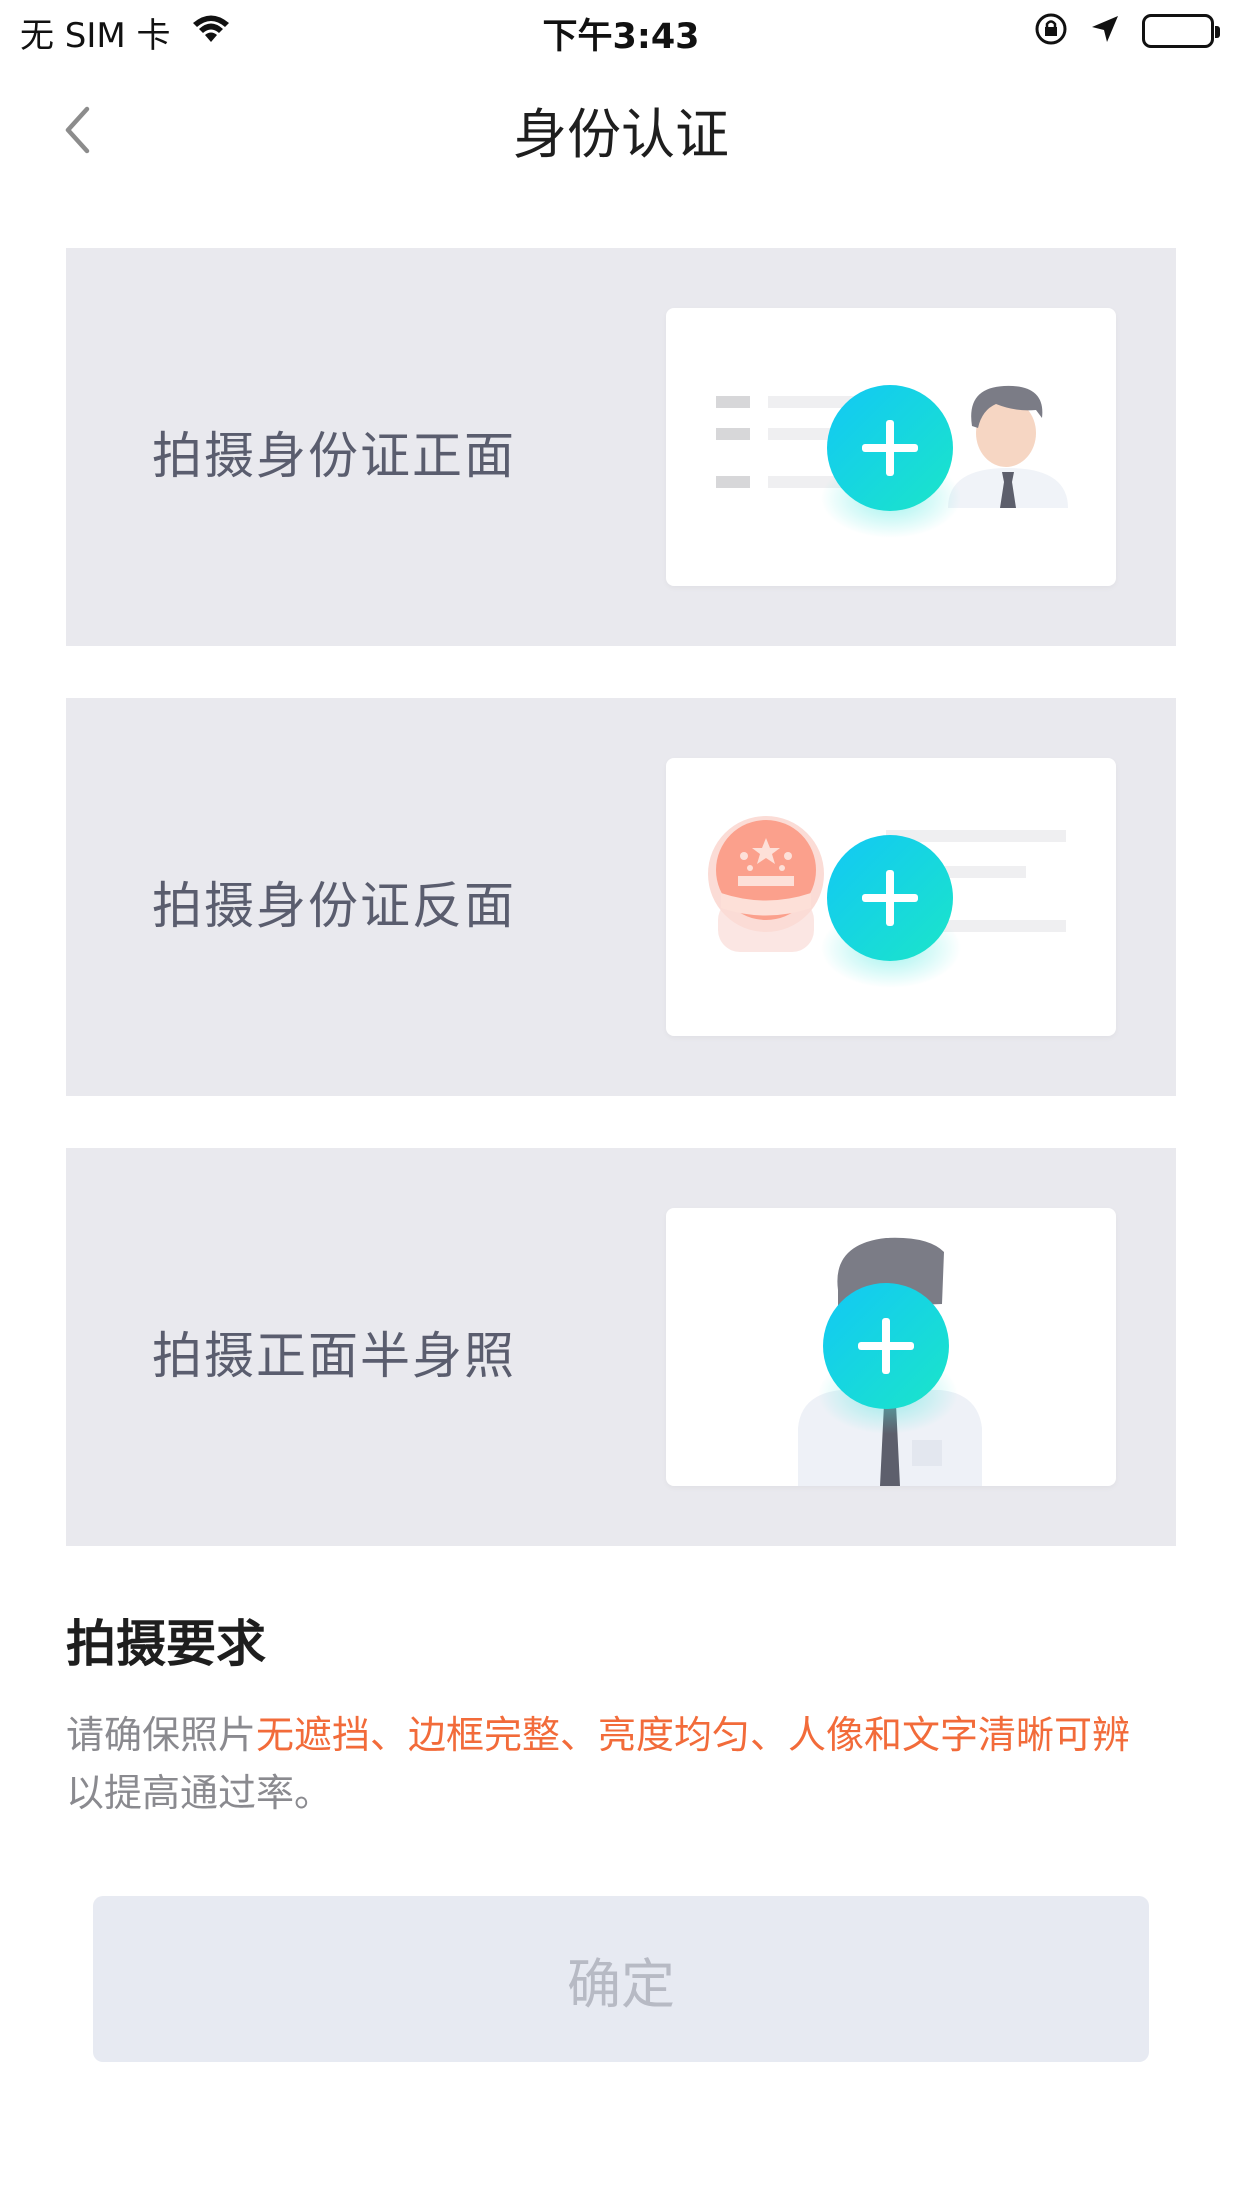 This screenshot has height=2208, width=1242. What do you see at coordinates (891, 1347) in the screenshot?
I see `half-body-photo-illustration` at bounding box center [891, 1347].